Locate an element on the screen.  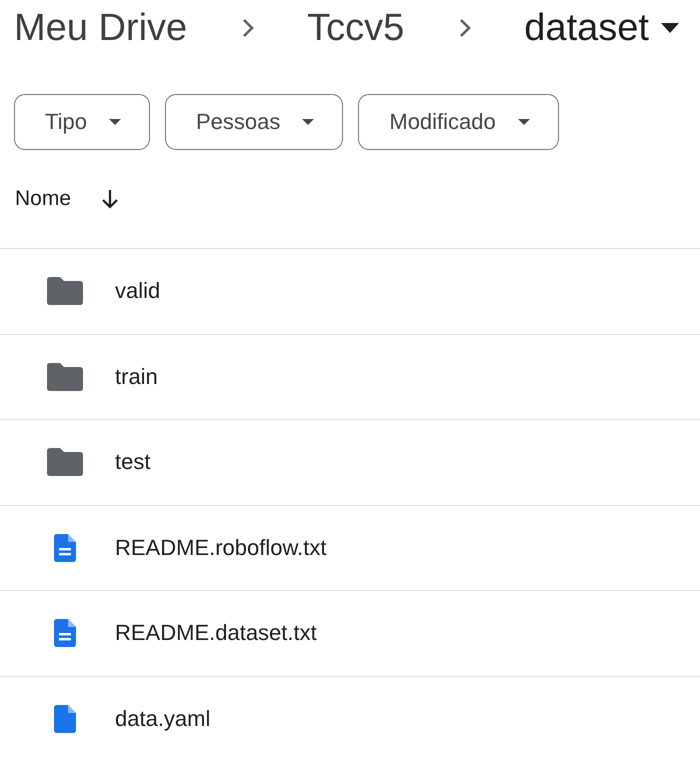
breadcrumb-link: Meu Drive is located at coordinates (101, 28).